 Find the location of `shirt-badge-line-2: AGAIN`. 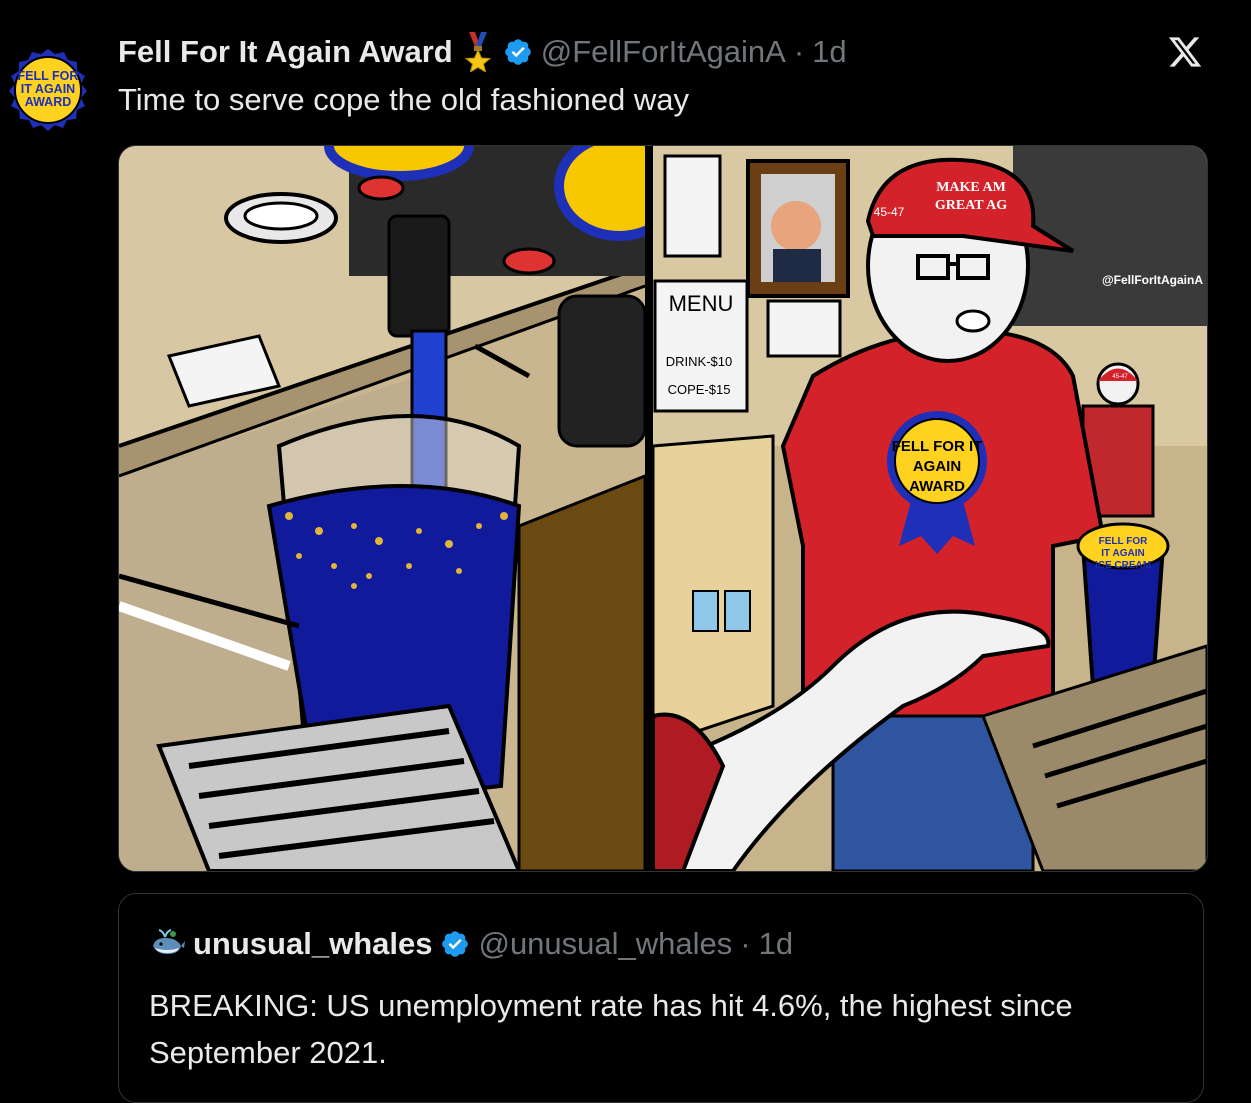

shirt-badge-line-2: AGAIN is located at coordinates (937, 466).